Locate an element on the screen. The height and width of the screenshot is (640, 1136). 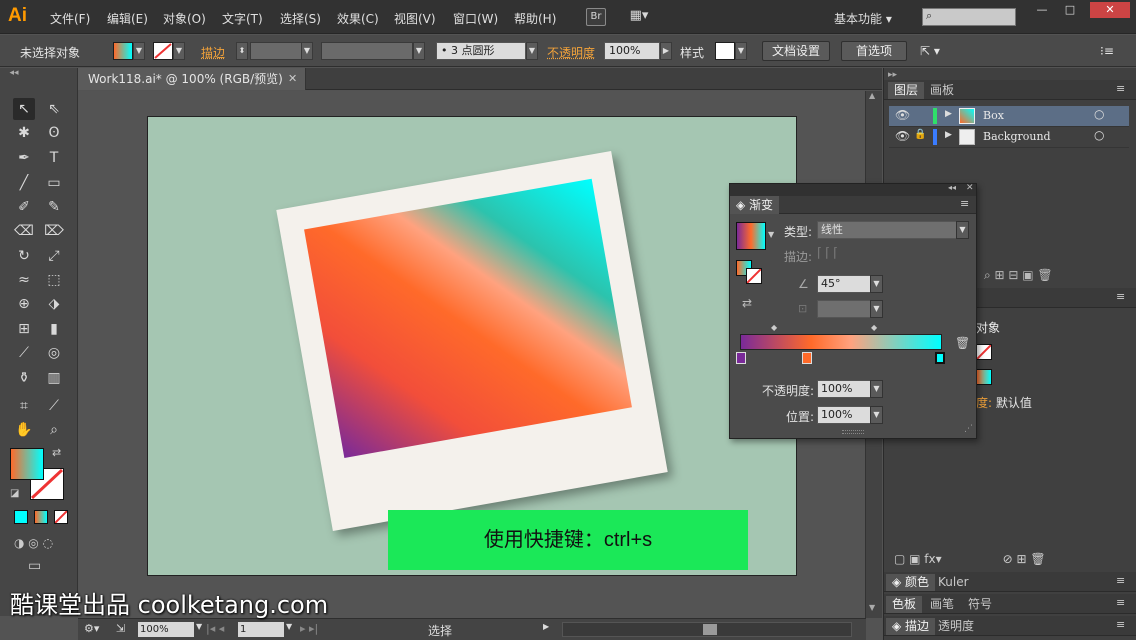
stop-position-field: 100% is located at coordinates (844, 415).